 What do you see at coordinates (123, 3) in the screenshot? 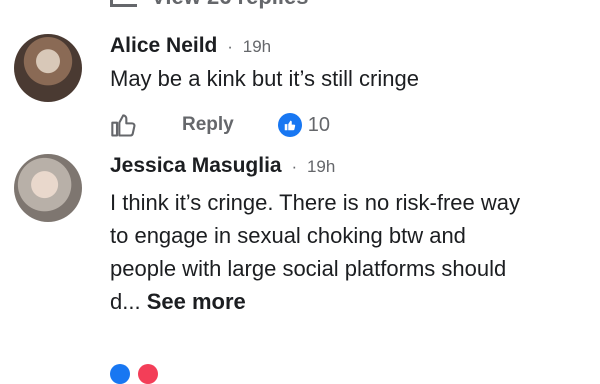
I see `reply-arrow-icon` at bounding box center [123, 3].